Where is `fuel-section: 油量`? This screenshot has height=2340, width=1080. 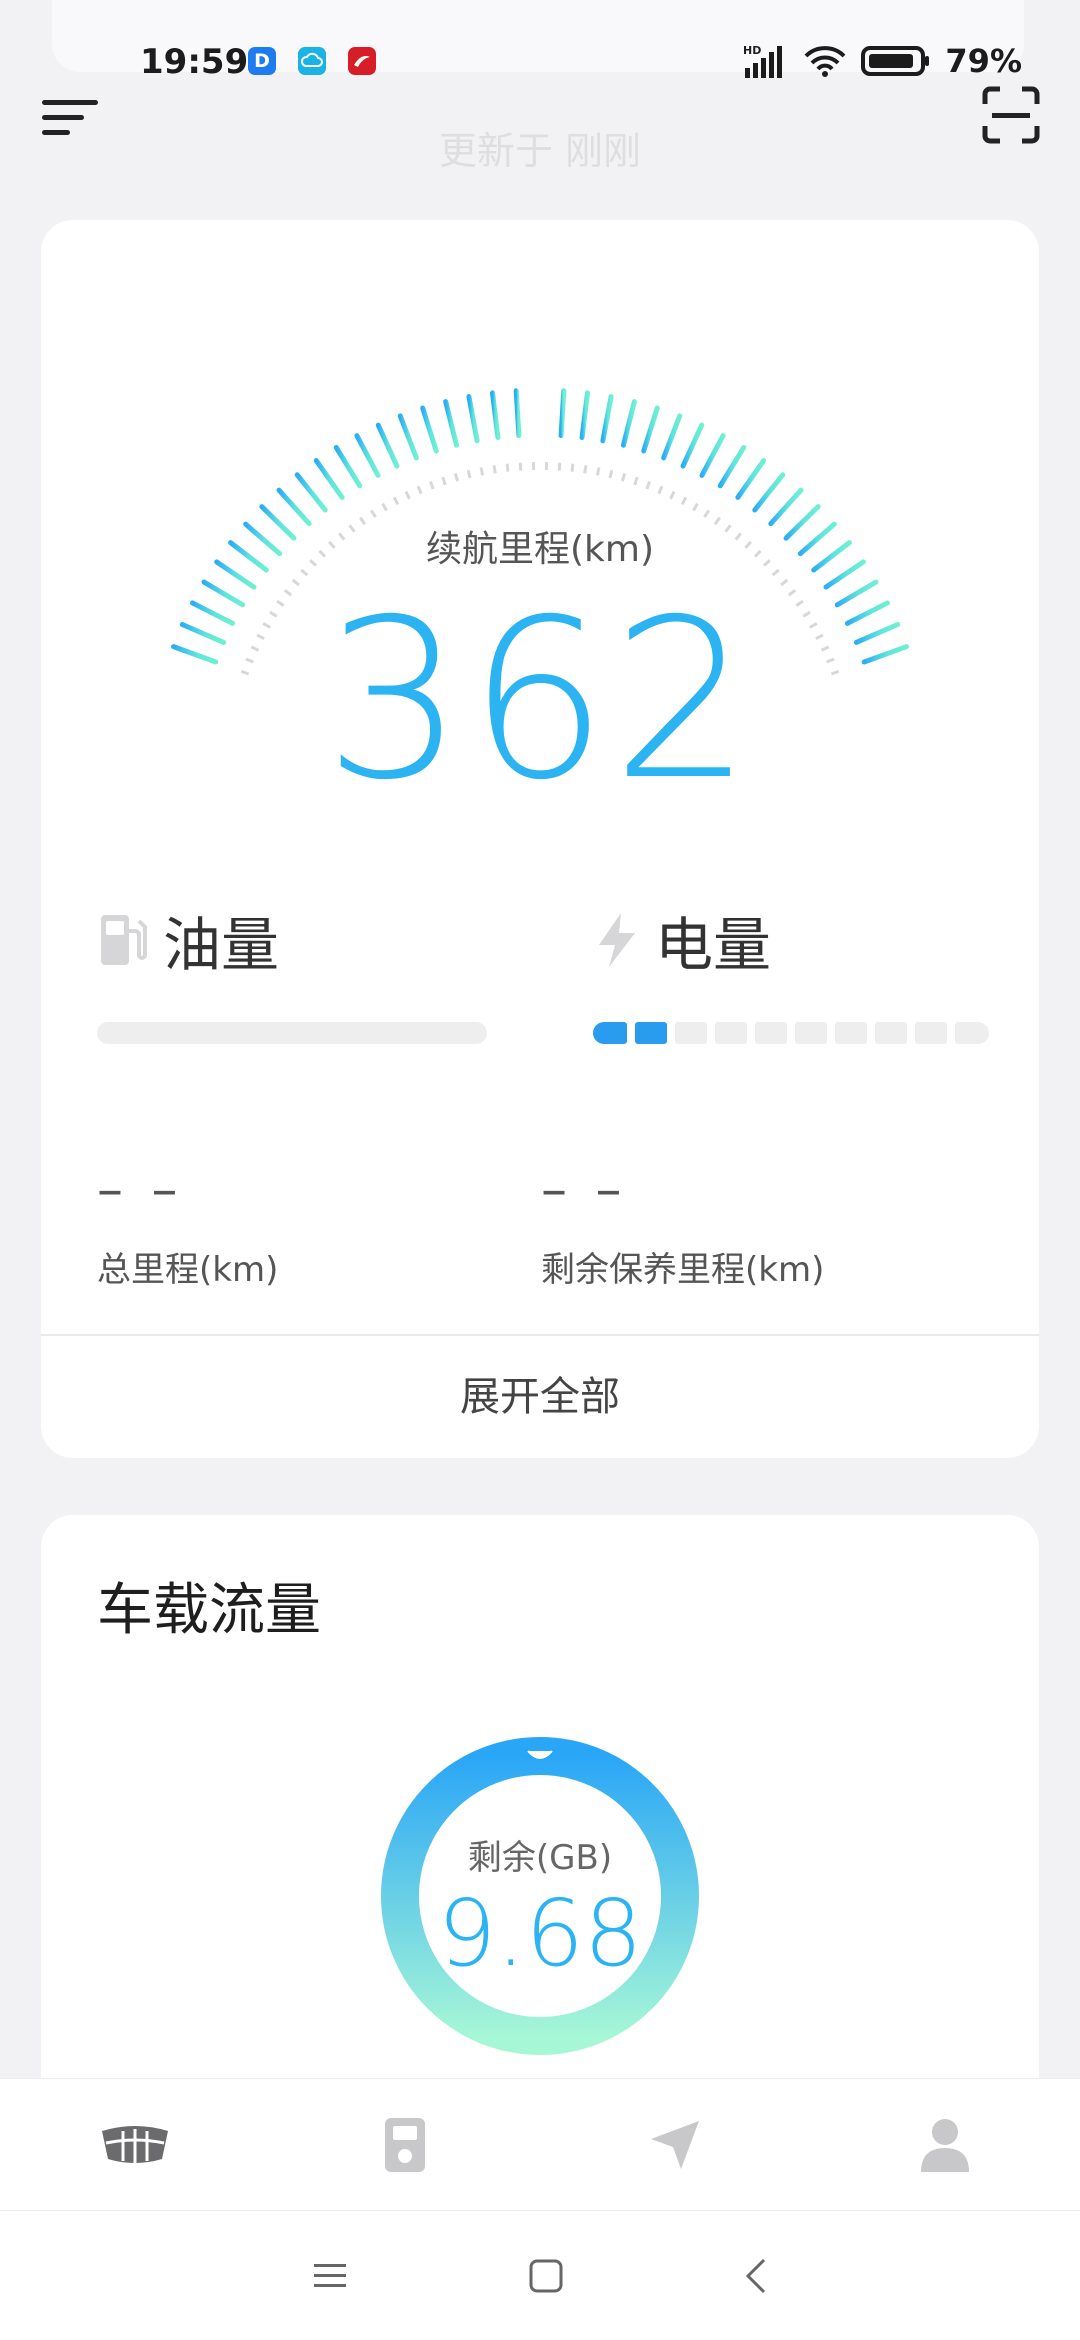 fuel-section: 油量 is located at coordinates (292, 972).